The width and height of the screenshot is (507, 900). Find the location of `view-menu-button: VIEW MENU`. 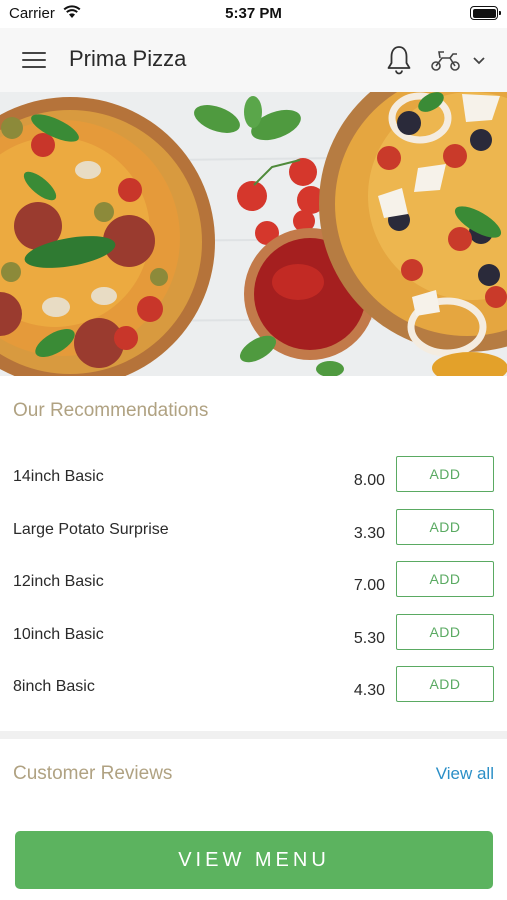

view-menu-button: VIEW MENU is located at coordinates (254, 860).